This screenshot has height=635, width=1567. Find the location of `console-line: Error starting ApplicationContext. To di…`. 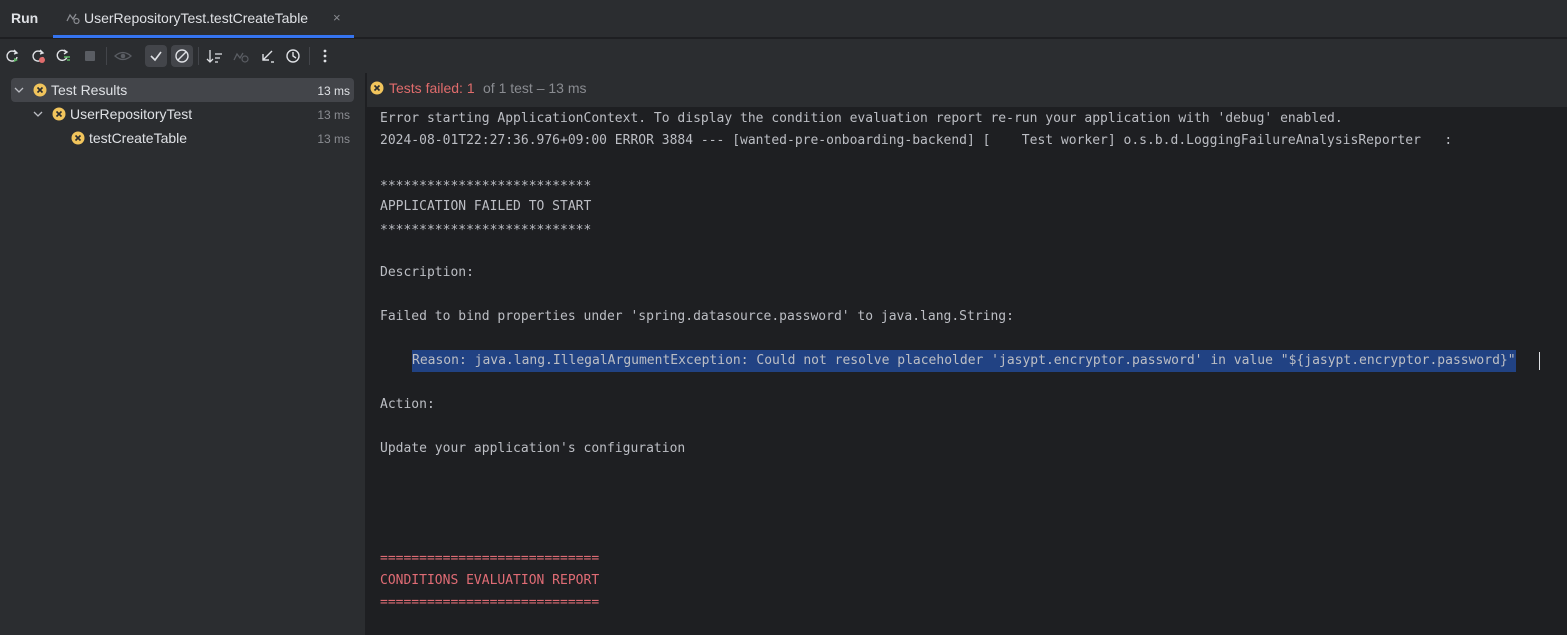

console-line: Error starting ApplicationContext. To di… is located at coordinates (861, 118).